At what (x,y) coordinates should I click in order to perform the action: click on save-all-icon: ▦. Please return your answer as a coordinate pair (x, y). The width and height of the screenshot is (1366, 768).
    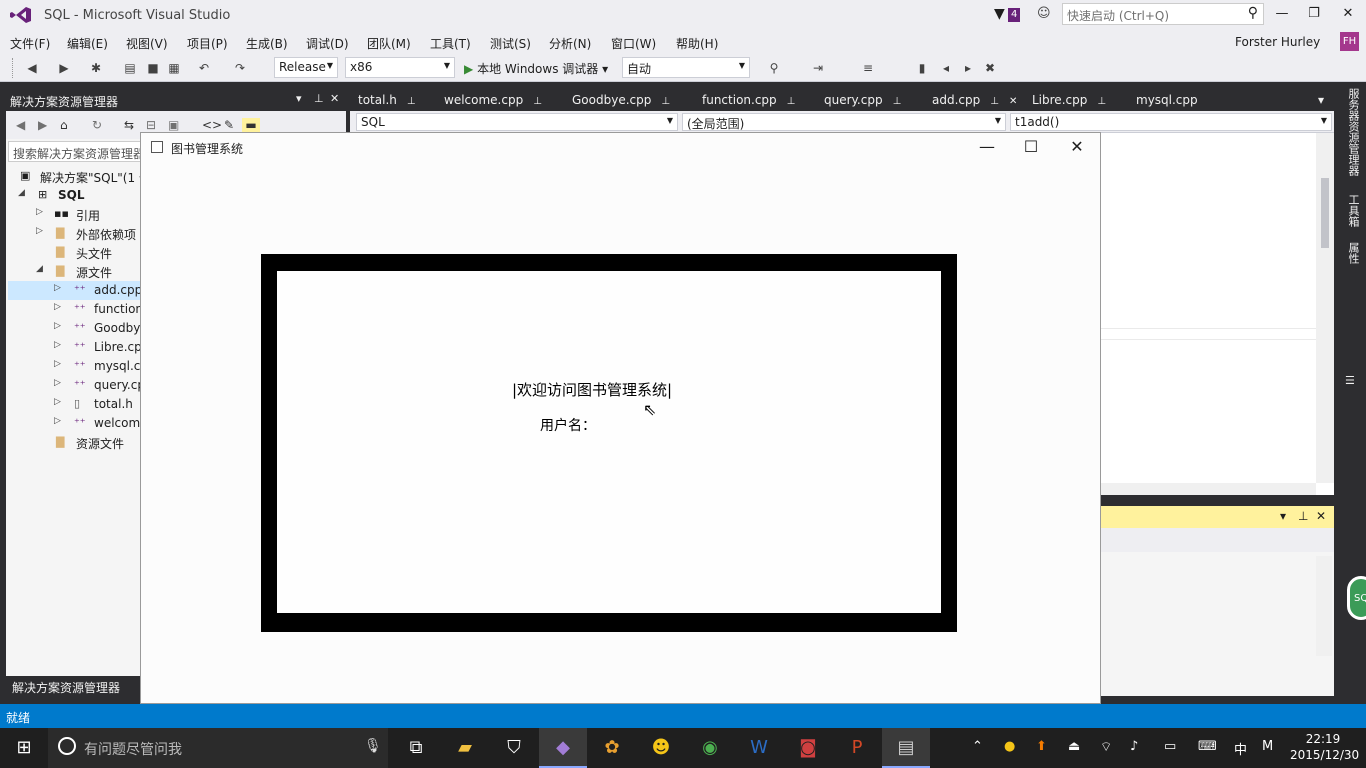
    Looking at the image, I should click on (174, 68).